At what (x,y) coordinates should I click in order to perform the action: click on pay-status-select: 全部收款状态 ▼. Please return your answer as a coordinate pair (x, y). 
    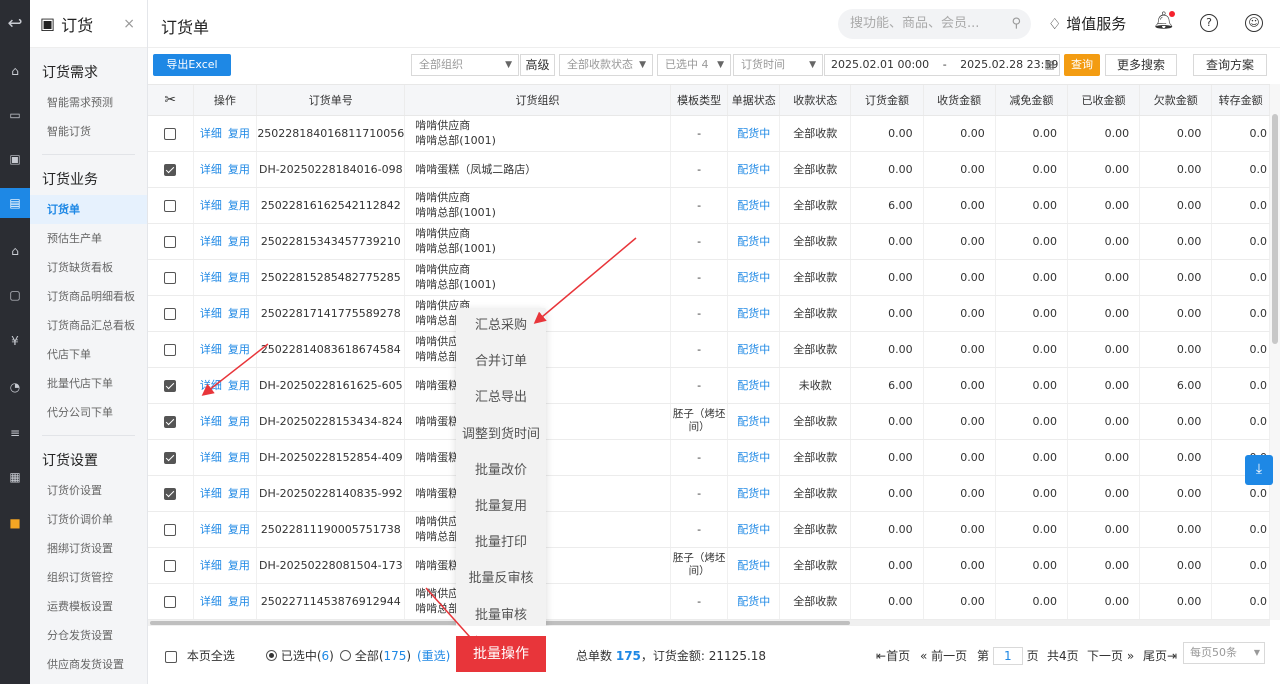
    Looking at the image, I should click on (606, 65).